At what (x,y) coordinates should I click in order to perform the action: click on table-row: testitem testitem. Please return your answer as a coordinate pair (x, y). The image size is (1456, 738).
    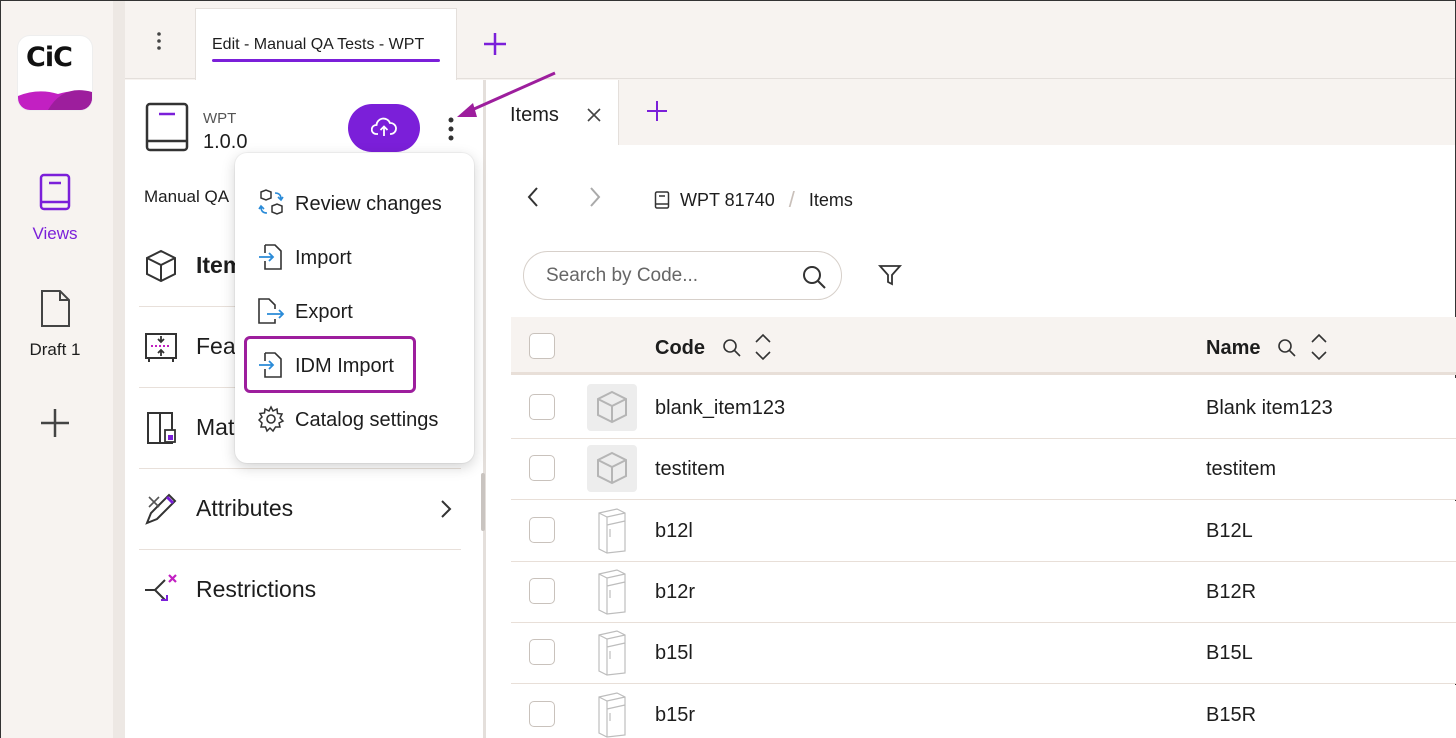
    Looking at the image, I should click on (983, 470).